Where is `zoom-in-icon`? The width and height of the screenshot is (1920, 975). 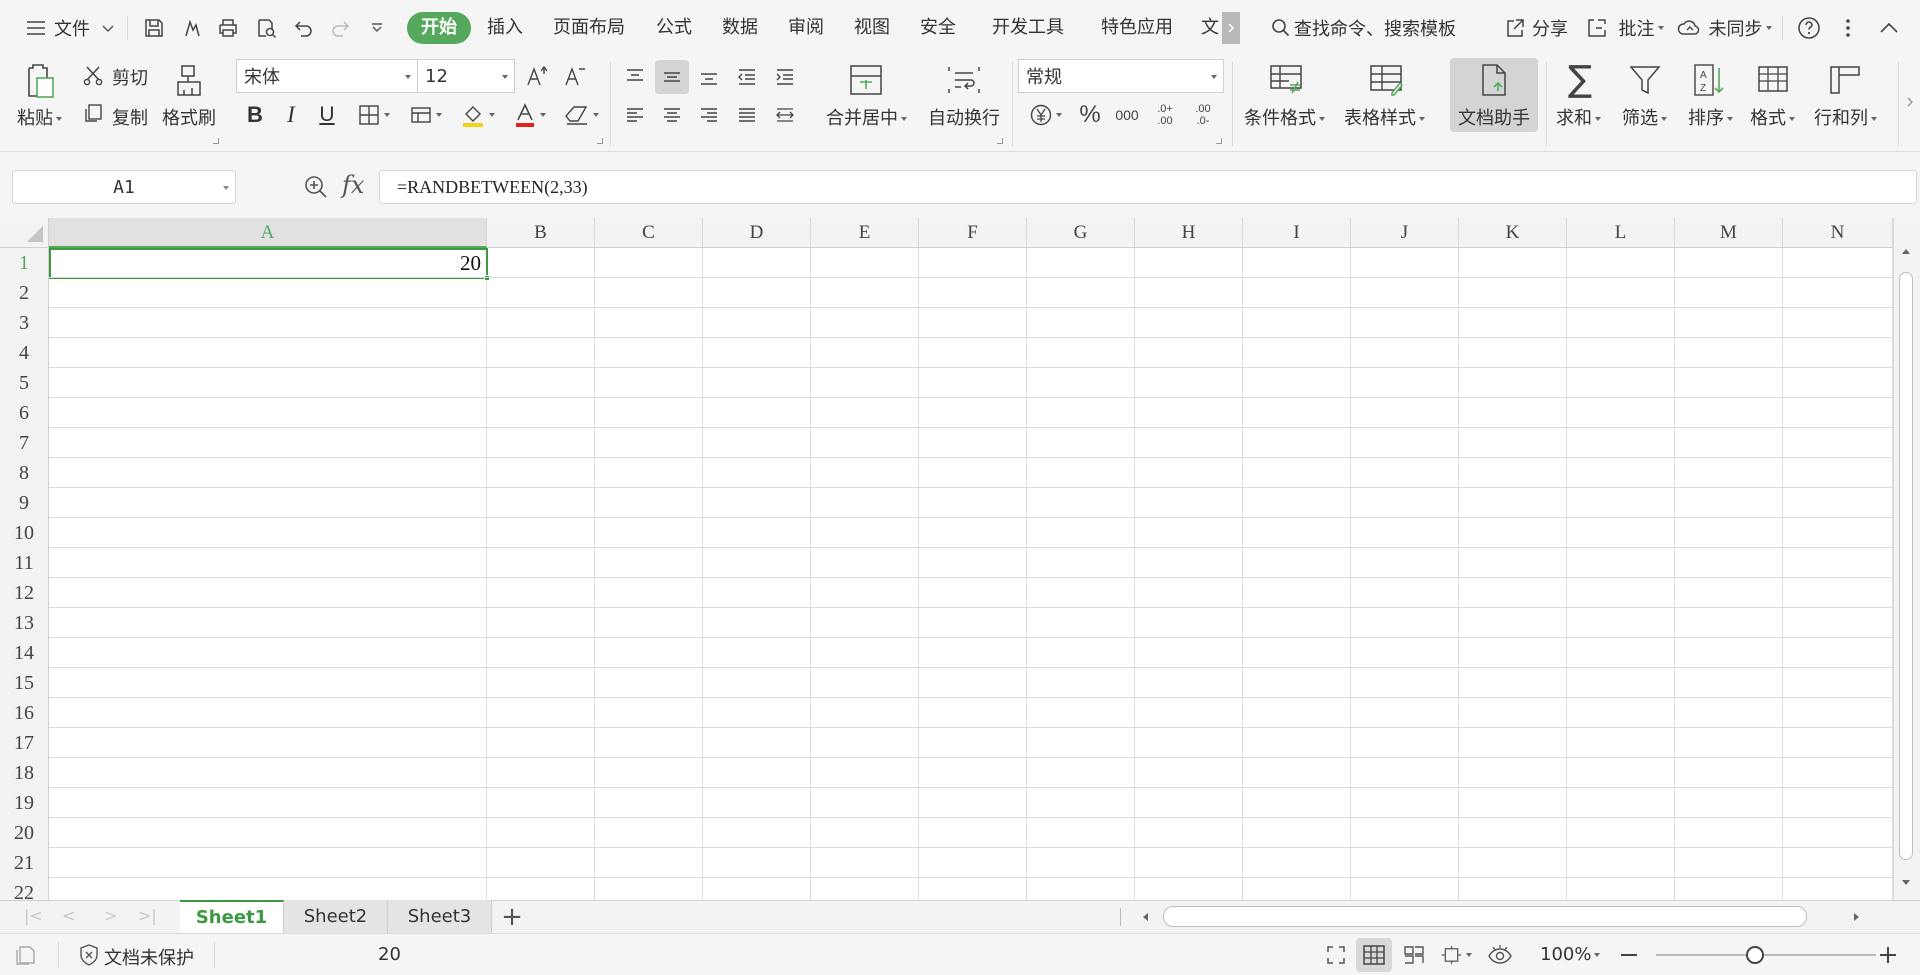 zoom-in-icon is located at coordinates (1888, 955).